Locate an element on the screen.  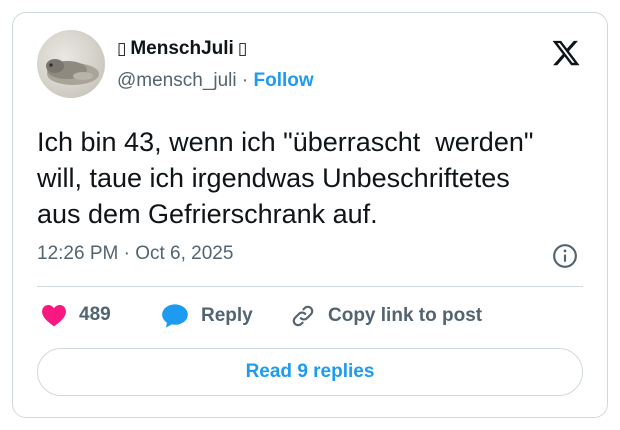
copy-link-label: Copy link to post is located at coordinates (405, 315).